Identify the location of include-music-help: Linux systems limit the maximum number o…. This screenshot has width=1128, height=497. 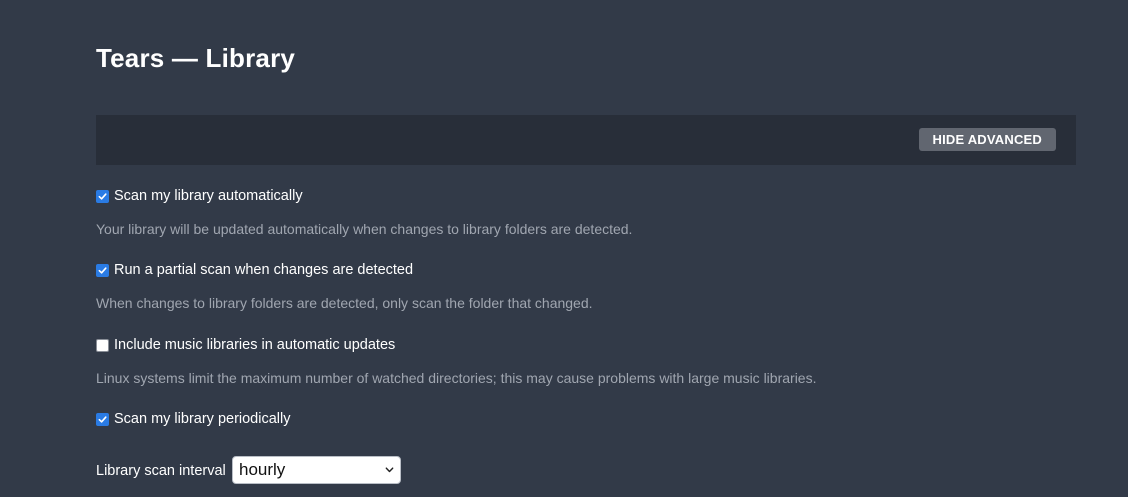
(456, 378).